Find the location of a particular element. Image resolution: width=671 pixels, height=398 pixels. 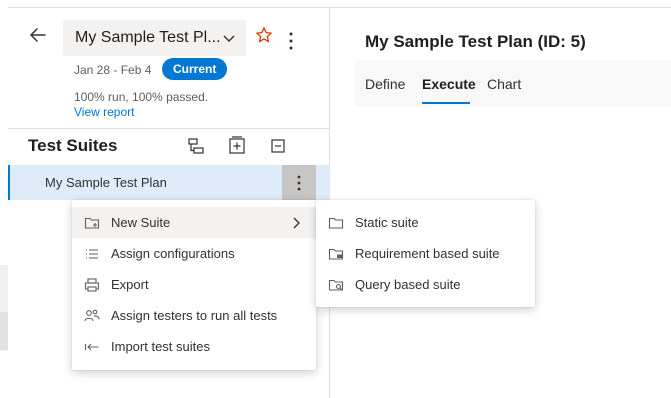

back-button is located at coordinates (38, 35).